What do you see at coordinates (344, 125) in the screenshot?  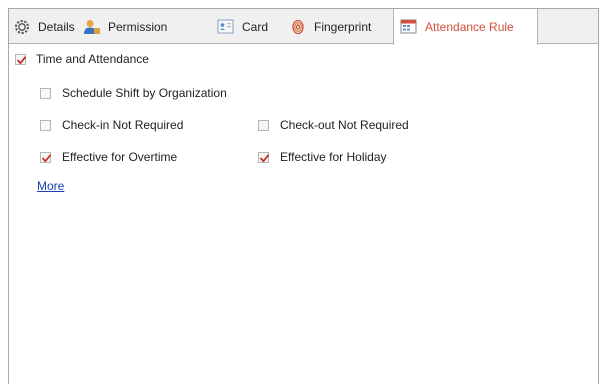 I see `checkout-not-required-label: Check-out Not Required` at bounding box center [344, 125].